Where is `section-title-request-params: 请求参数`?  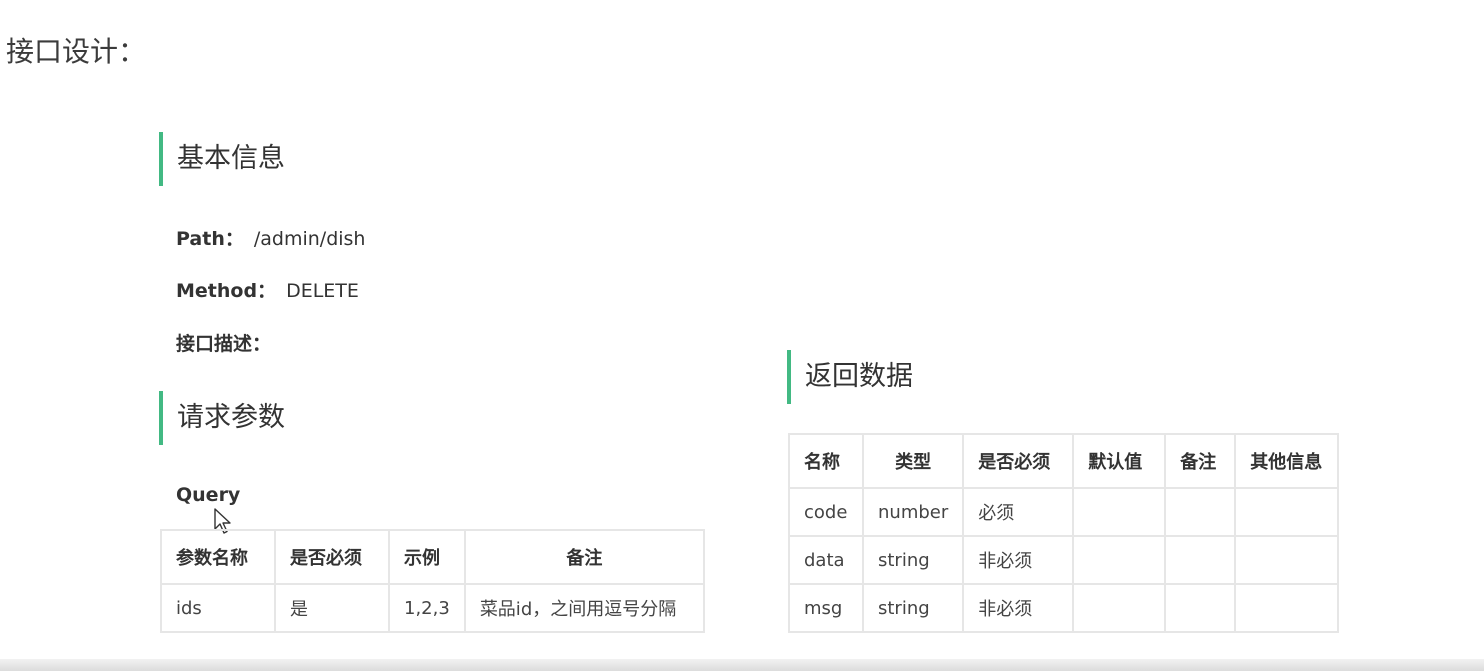 section-title-request-params: 请求参数 is located at coordinates (222, 418).